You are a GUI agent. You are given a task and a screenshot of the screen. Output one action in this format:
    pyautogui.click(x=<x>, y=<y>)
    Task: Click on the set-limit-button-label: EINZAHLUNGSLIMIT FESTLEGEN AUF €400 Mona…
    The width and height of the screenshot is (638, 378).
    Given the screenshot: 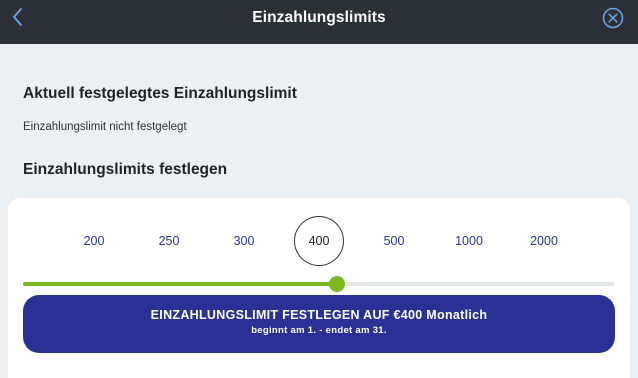 What is the action you would take?
    pyautogui.click(x=319, y=315)
    